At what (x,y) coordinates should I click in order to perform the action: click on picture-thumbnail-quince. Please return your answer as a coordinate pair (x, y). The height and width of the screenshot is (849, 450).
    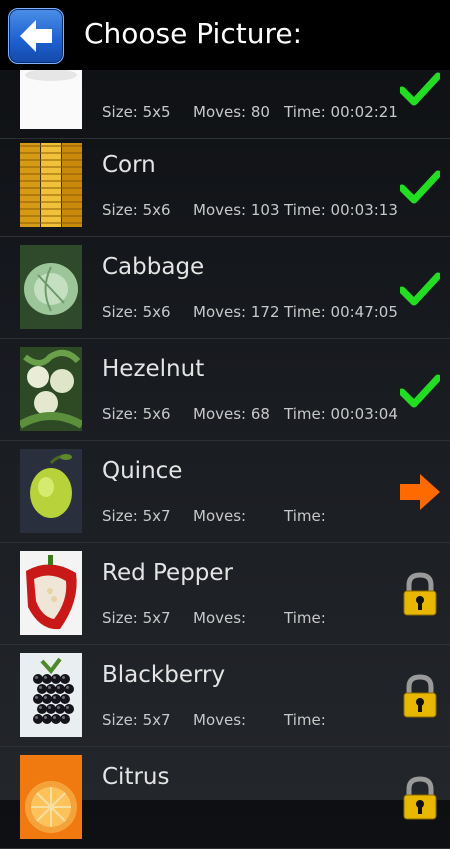
    Looking at the image, I should click on (51, 491).